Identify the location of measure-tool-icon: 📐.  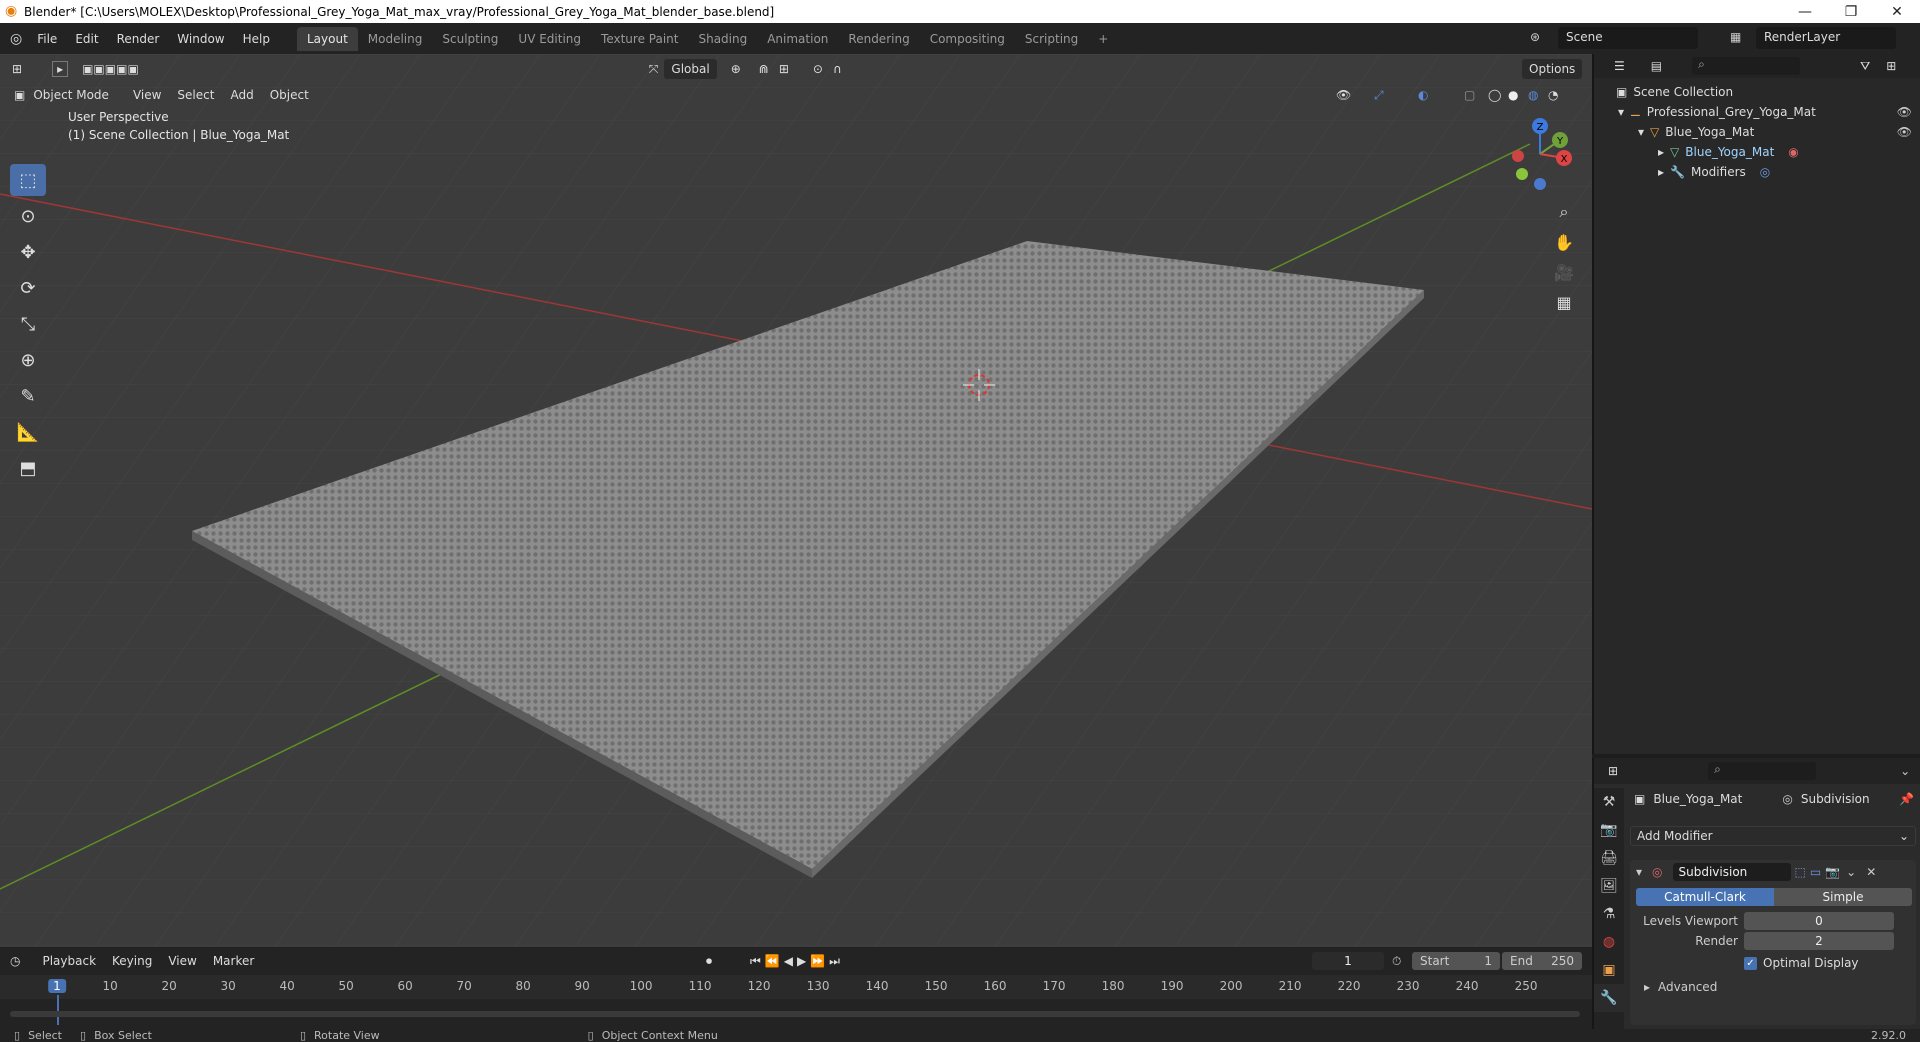
(28, 432).